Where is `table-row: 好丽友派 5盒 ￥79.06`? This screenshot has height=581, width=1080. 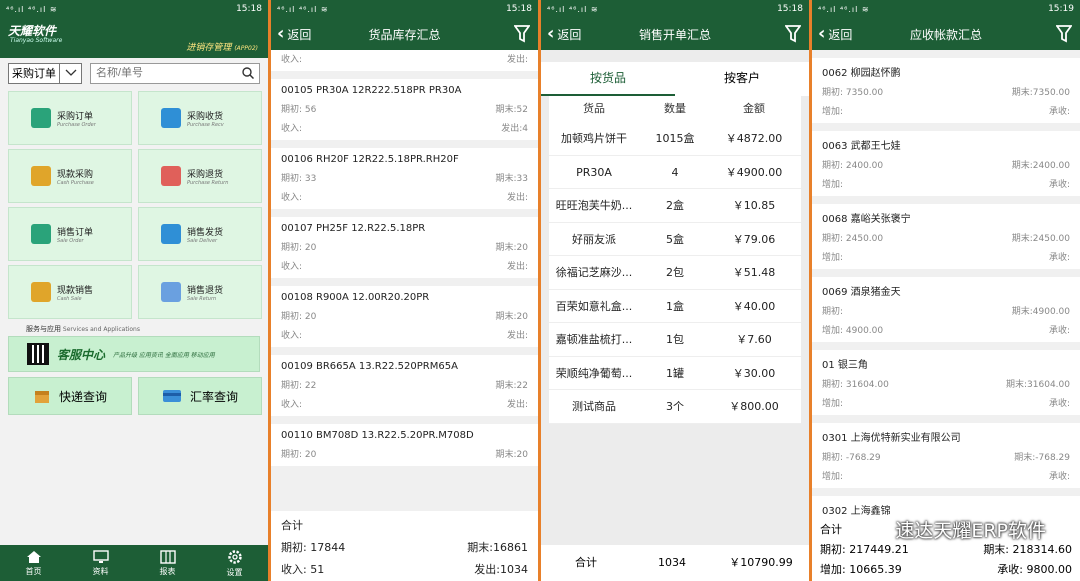
table-row: 好丽友派 5盒 ￥79.06 is located at coordinates (675, 239).